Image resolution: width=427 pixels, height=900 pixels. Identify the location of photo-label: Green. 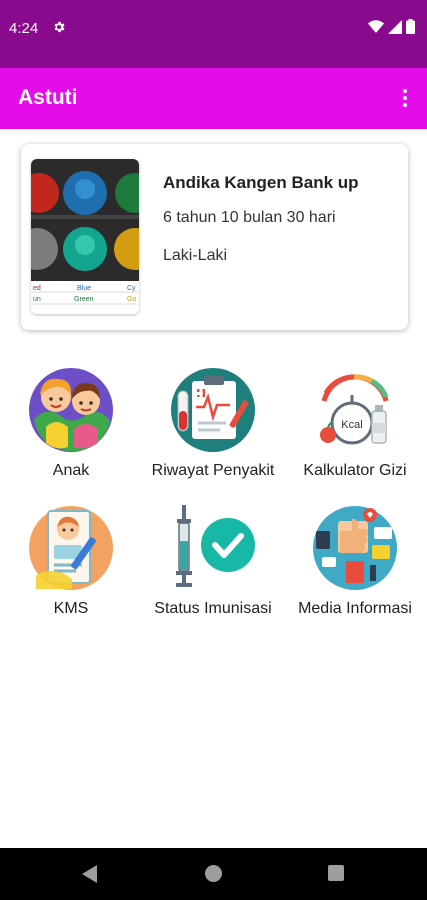
(84, 299).